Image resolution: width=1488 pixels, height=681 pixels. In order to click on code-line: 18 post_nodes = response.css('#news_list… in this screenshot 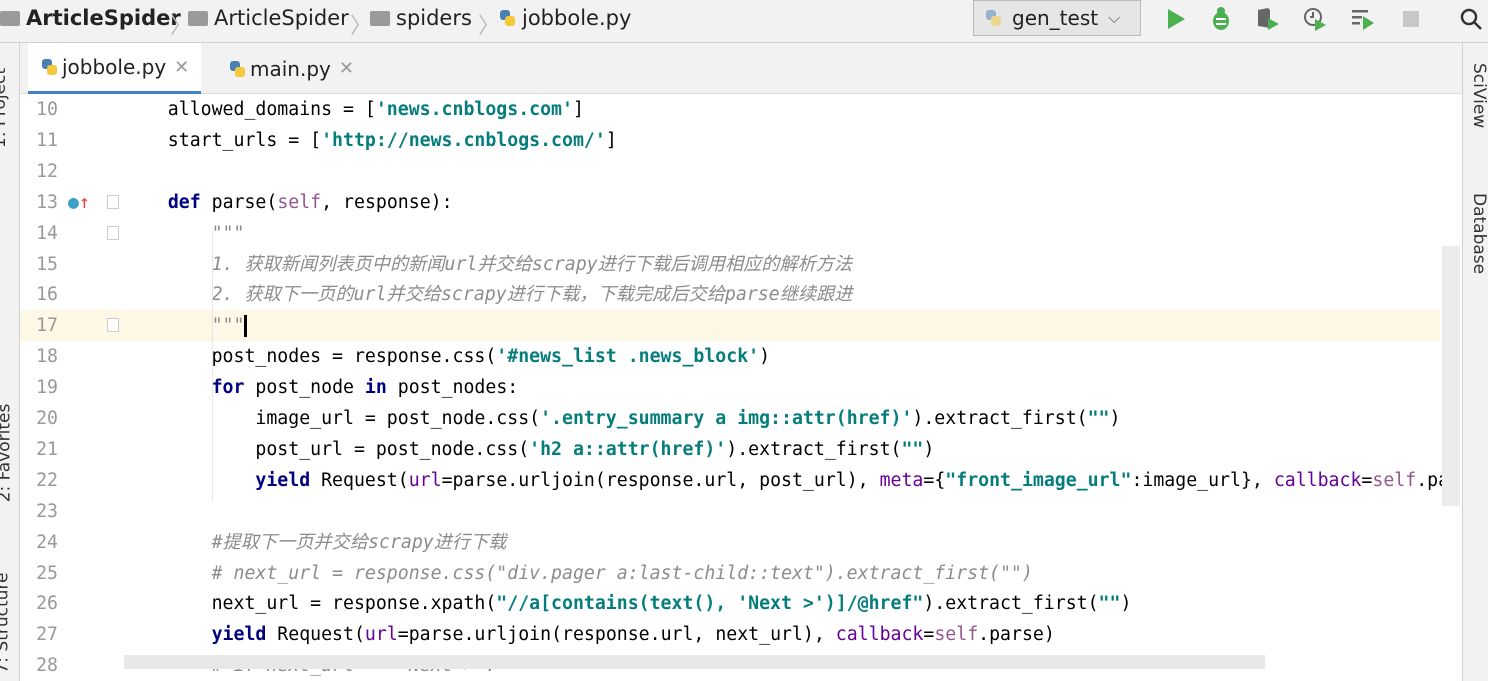, I will do `click(730, 356)`.